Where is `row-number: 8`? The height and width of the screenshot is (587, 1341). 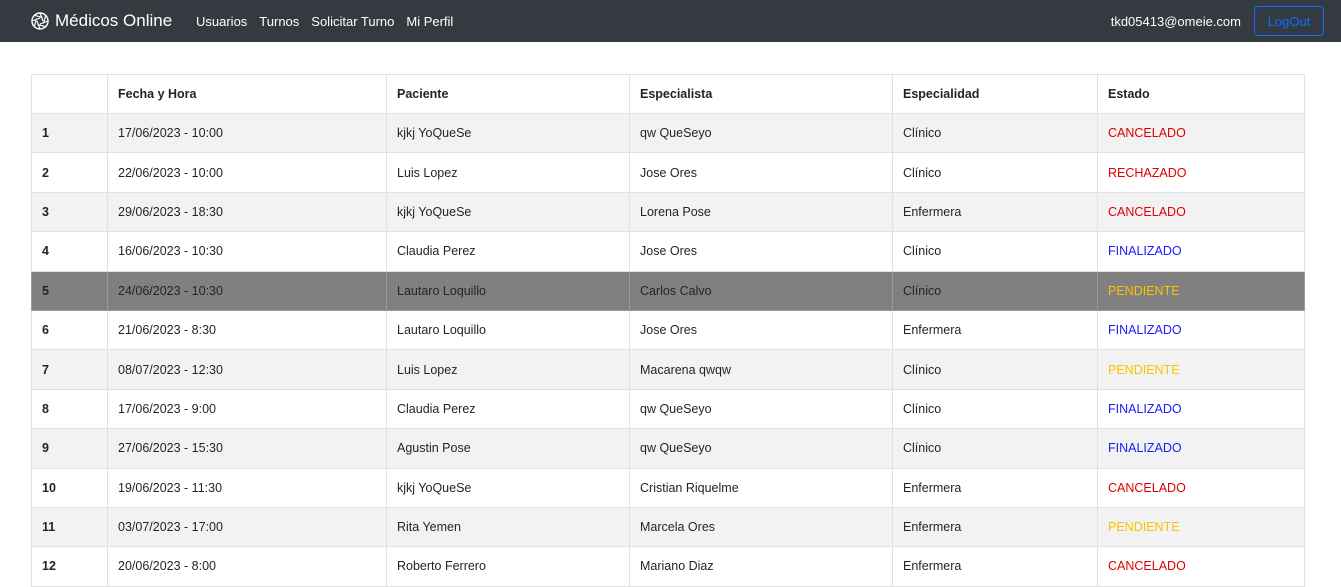
row-number: 8 is located at coordinates (69, 409).